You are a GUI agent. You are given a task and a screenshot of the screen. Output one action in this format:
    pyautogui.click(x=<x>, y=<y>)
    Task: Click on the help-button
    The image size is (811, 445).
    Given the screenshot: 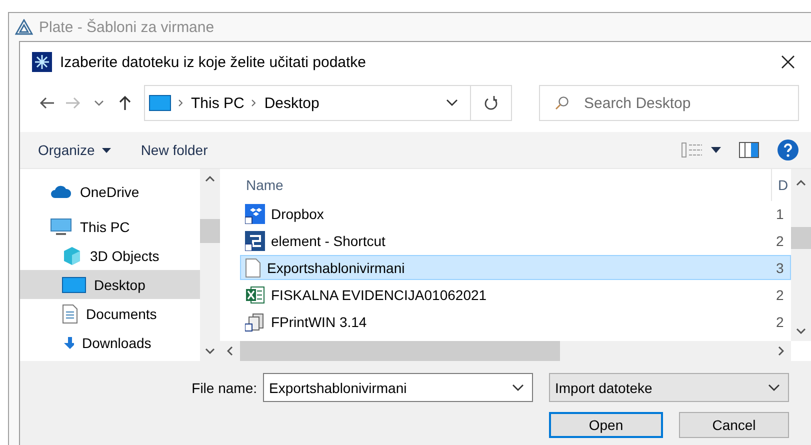 What is the action you would take?
    pyautogui.click(x=788, y=150)
    